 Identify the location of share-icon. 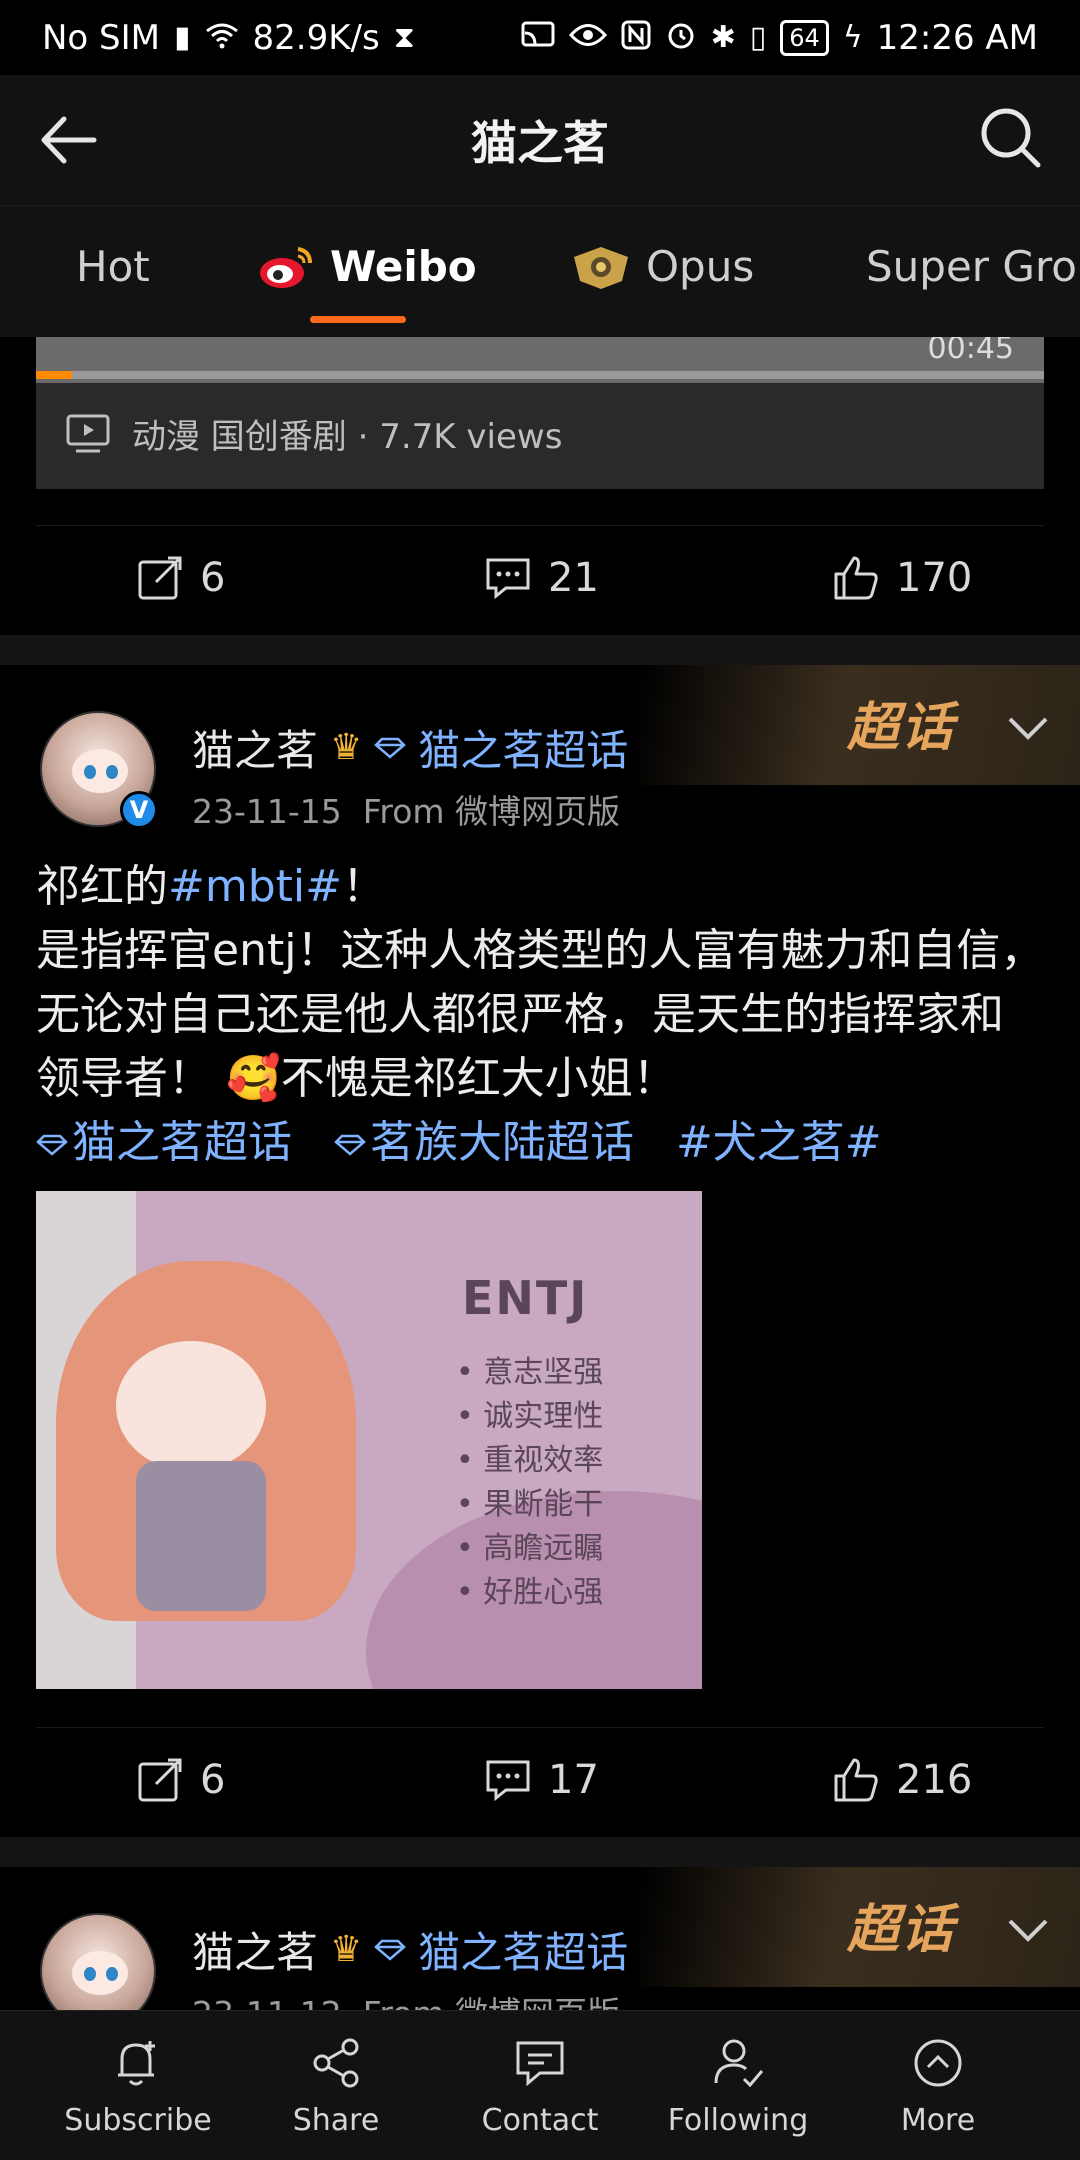
(336, 2063).